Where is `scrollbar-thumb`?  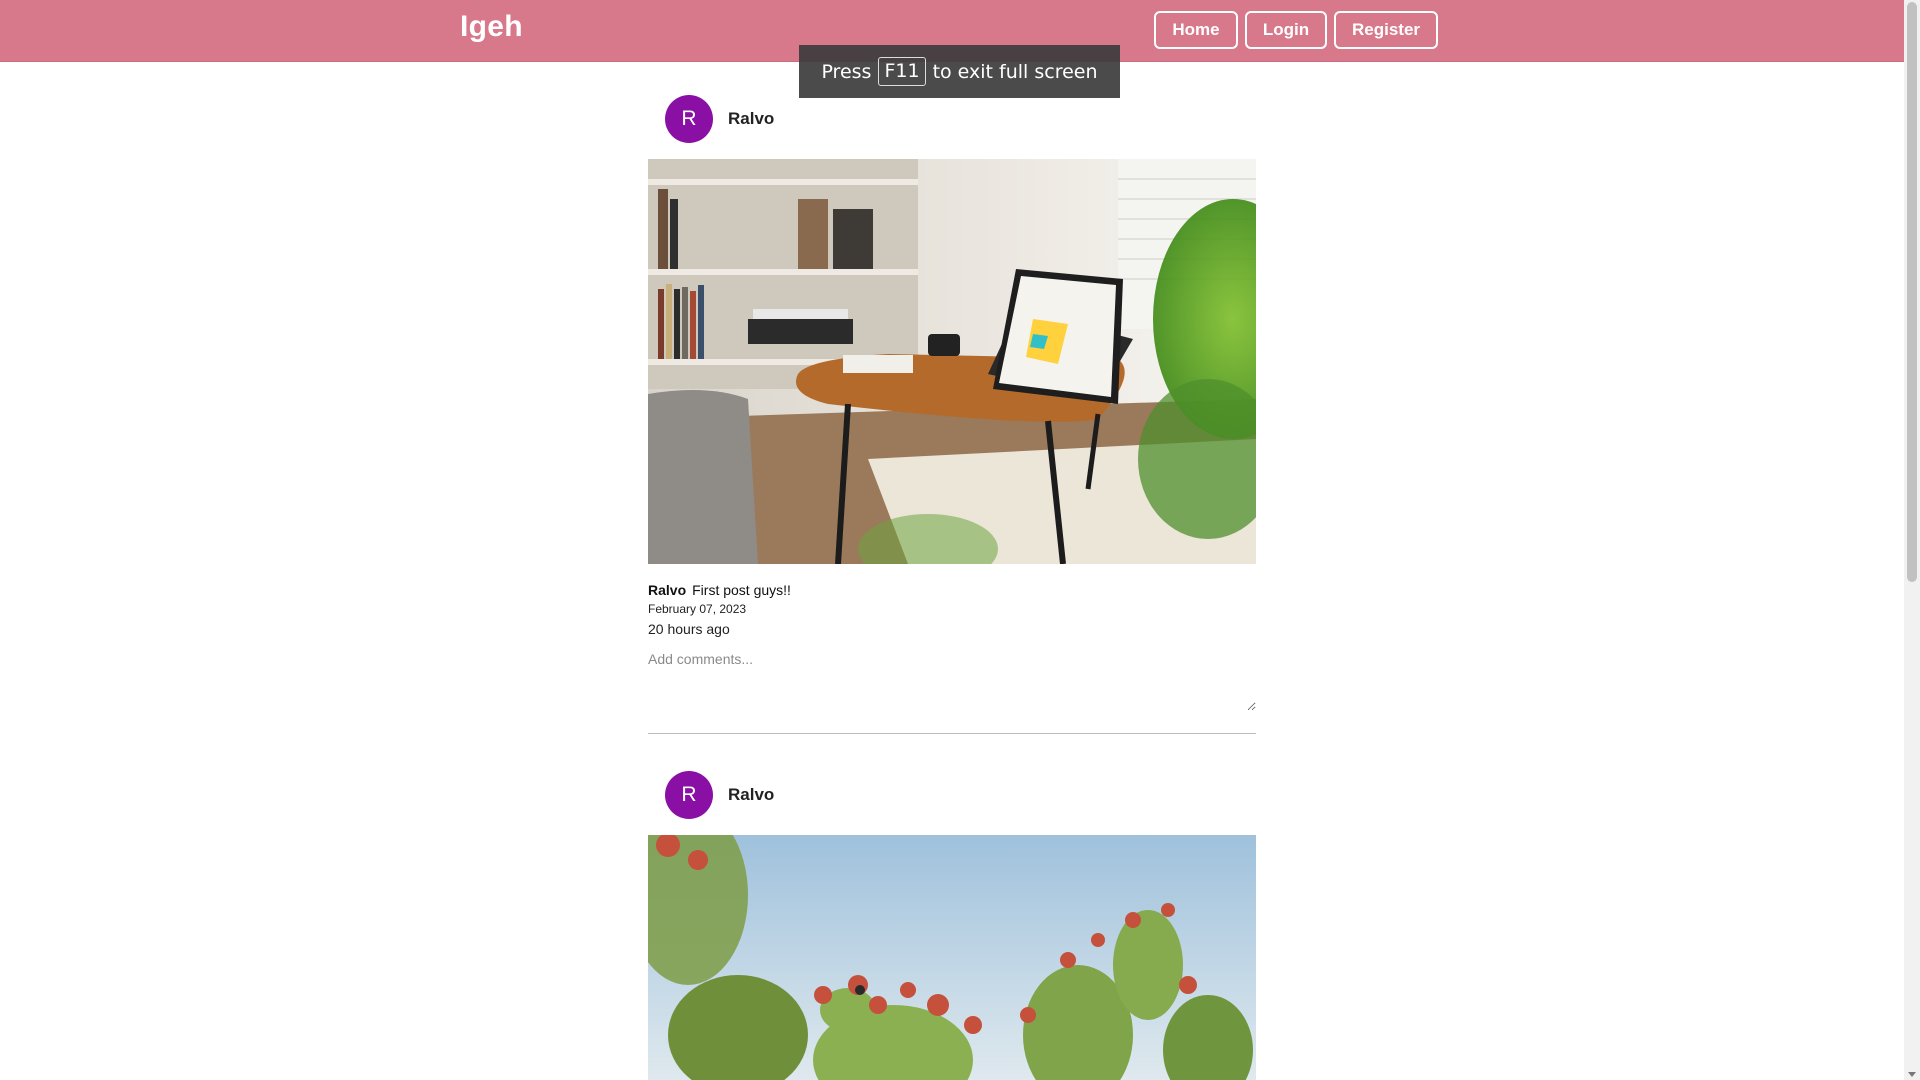
scrollbar-thumb is located at coordinates (1912, 292).